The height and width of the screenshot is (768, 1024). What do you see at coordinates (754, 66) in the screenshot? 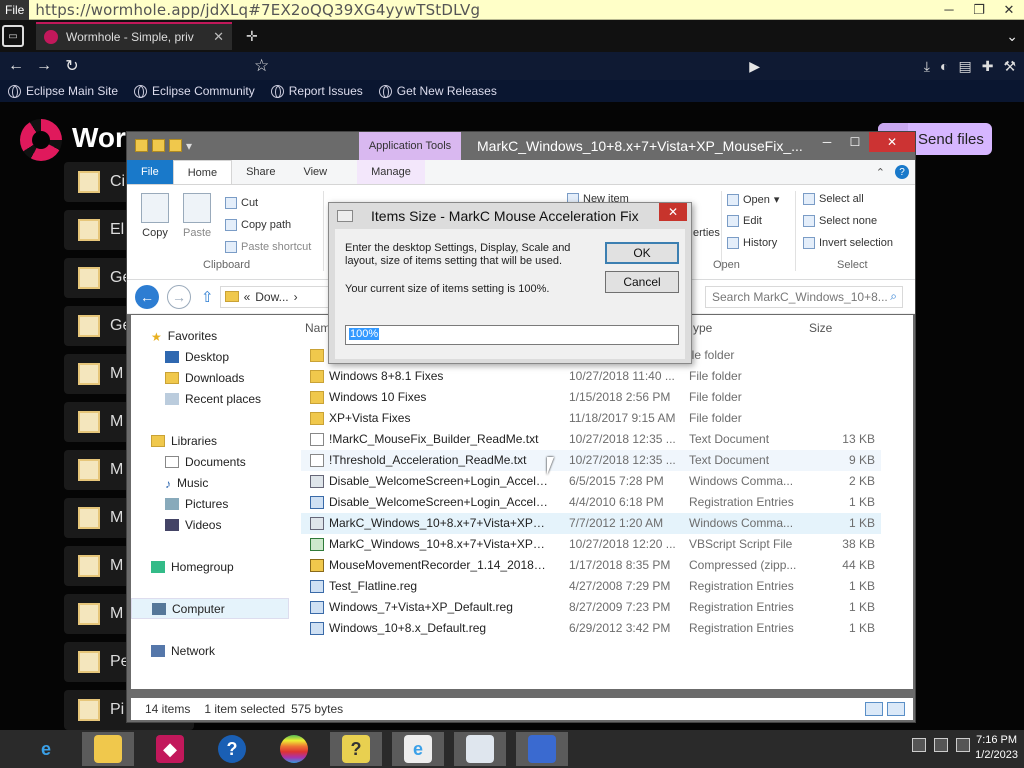
I see `media-play-icon: ▶` at bounding box center [754, 66].